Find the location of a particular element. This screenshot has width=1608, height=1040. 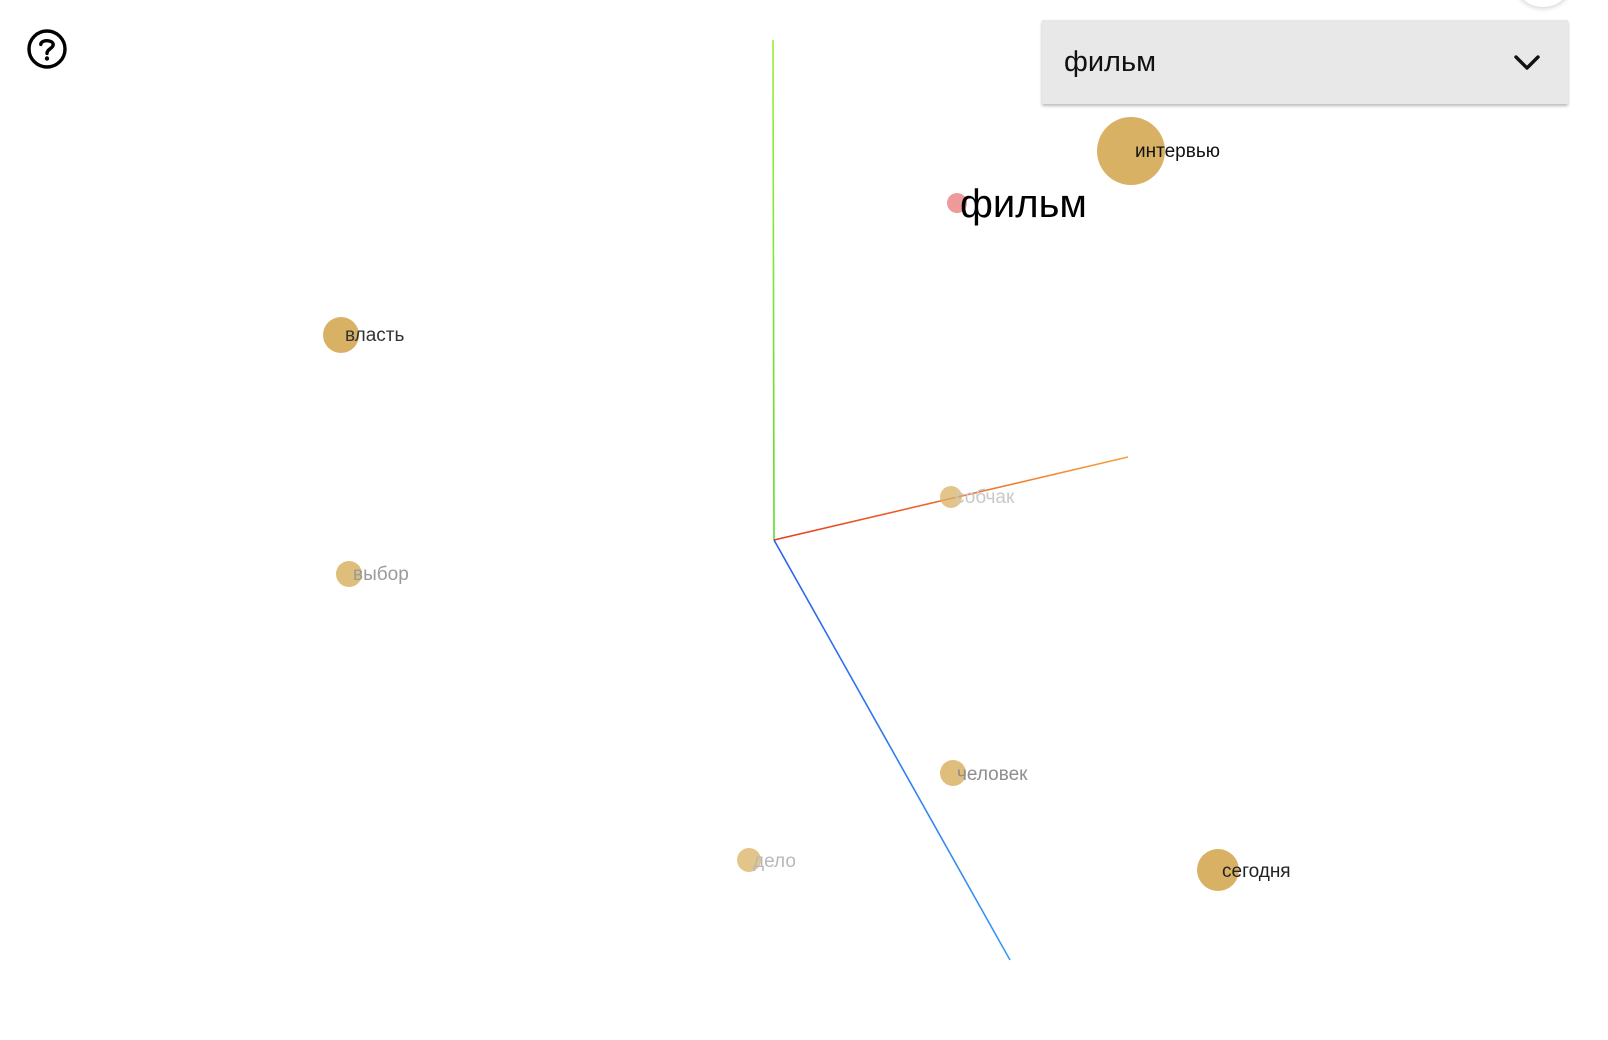

help-circle-icon is located at coordinates (47, 49).